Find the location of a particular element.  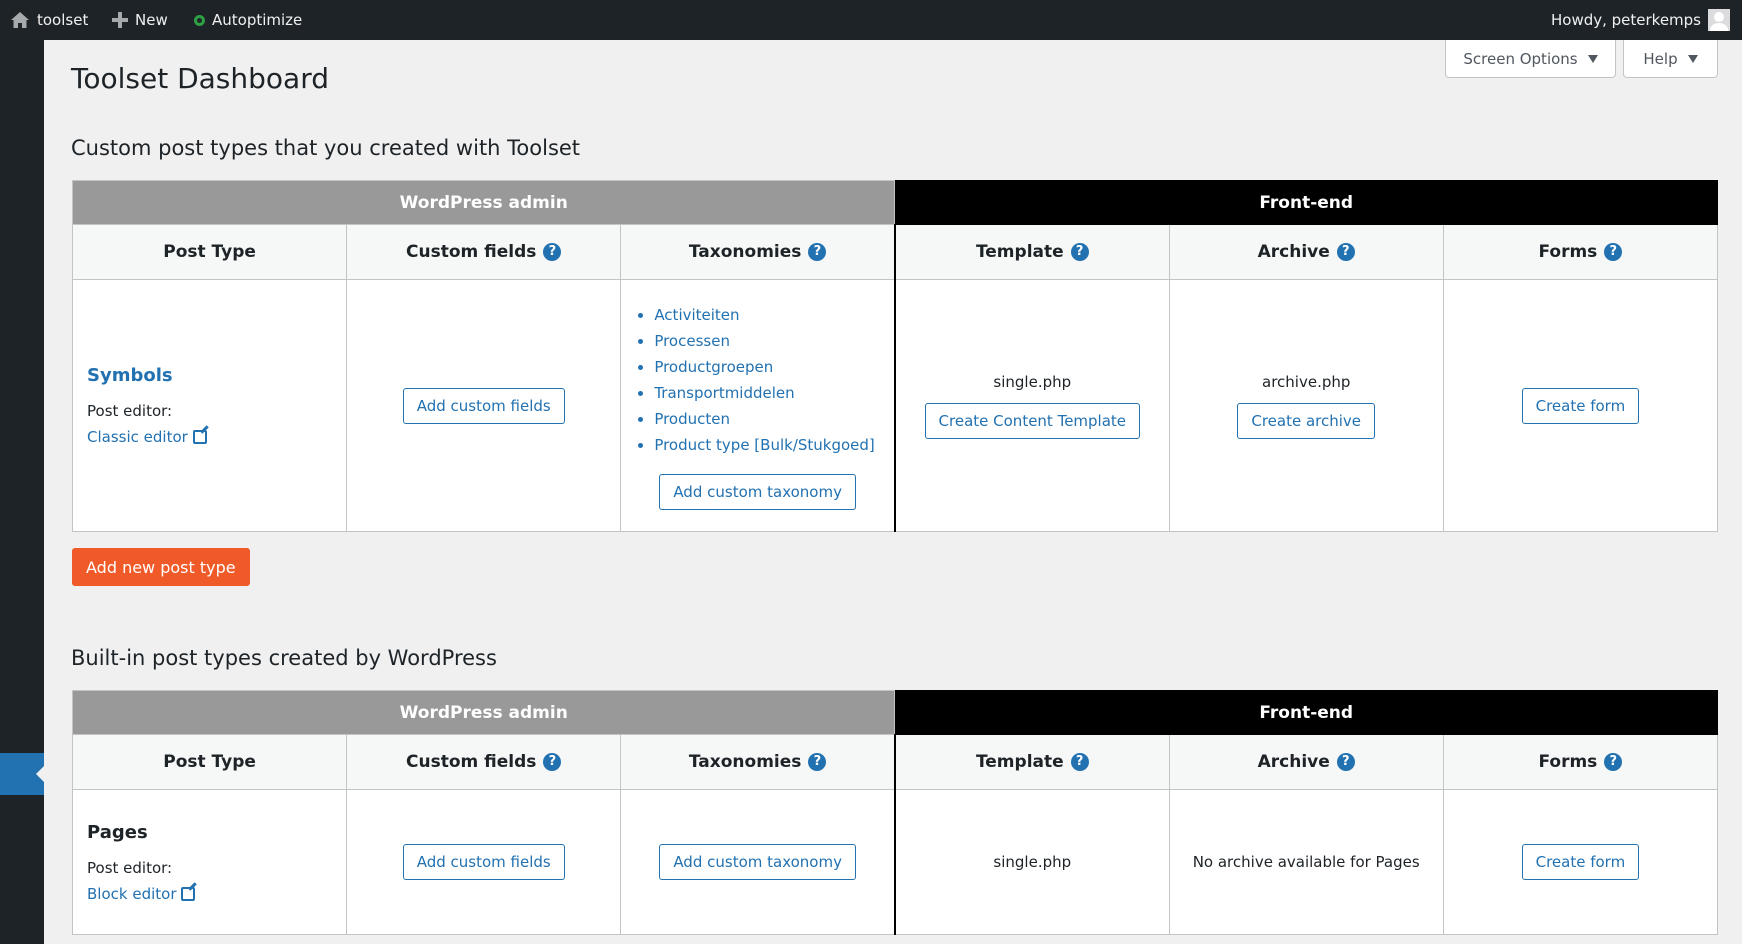

list-item: Processen is located at coordinates (773, 341).